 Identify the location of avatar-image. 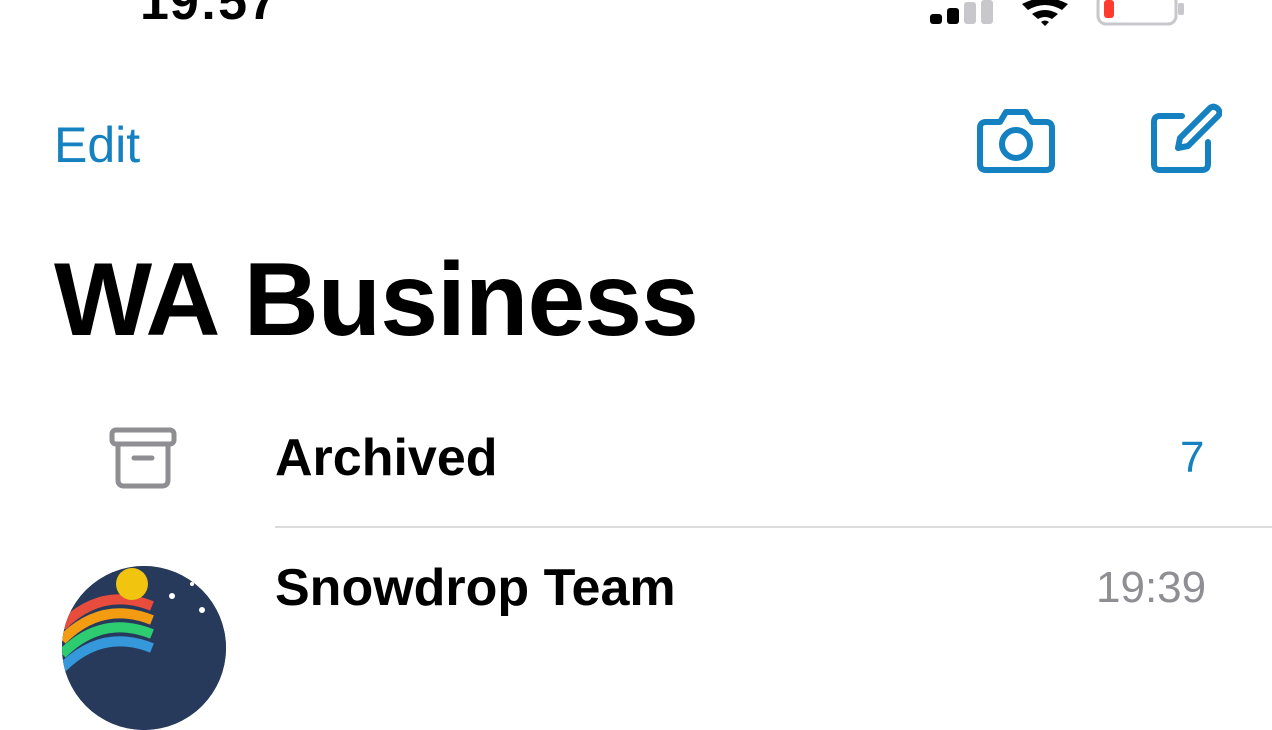
(144, 648).